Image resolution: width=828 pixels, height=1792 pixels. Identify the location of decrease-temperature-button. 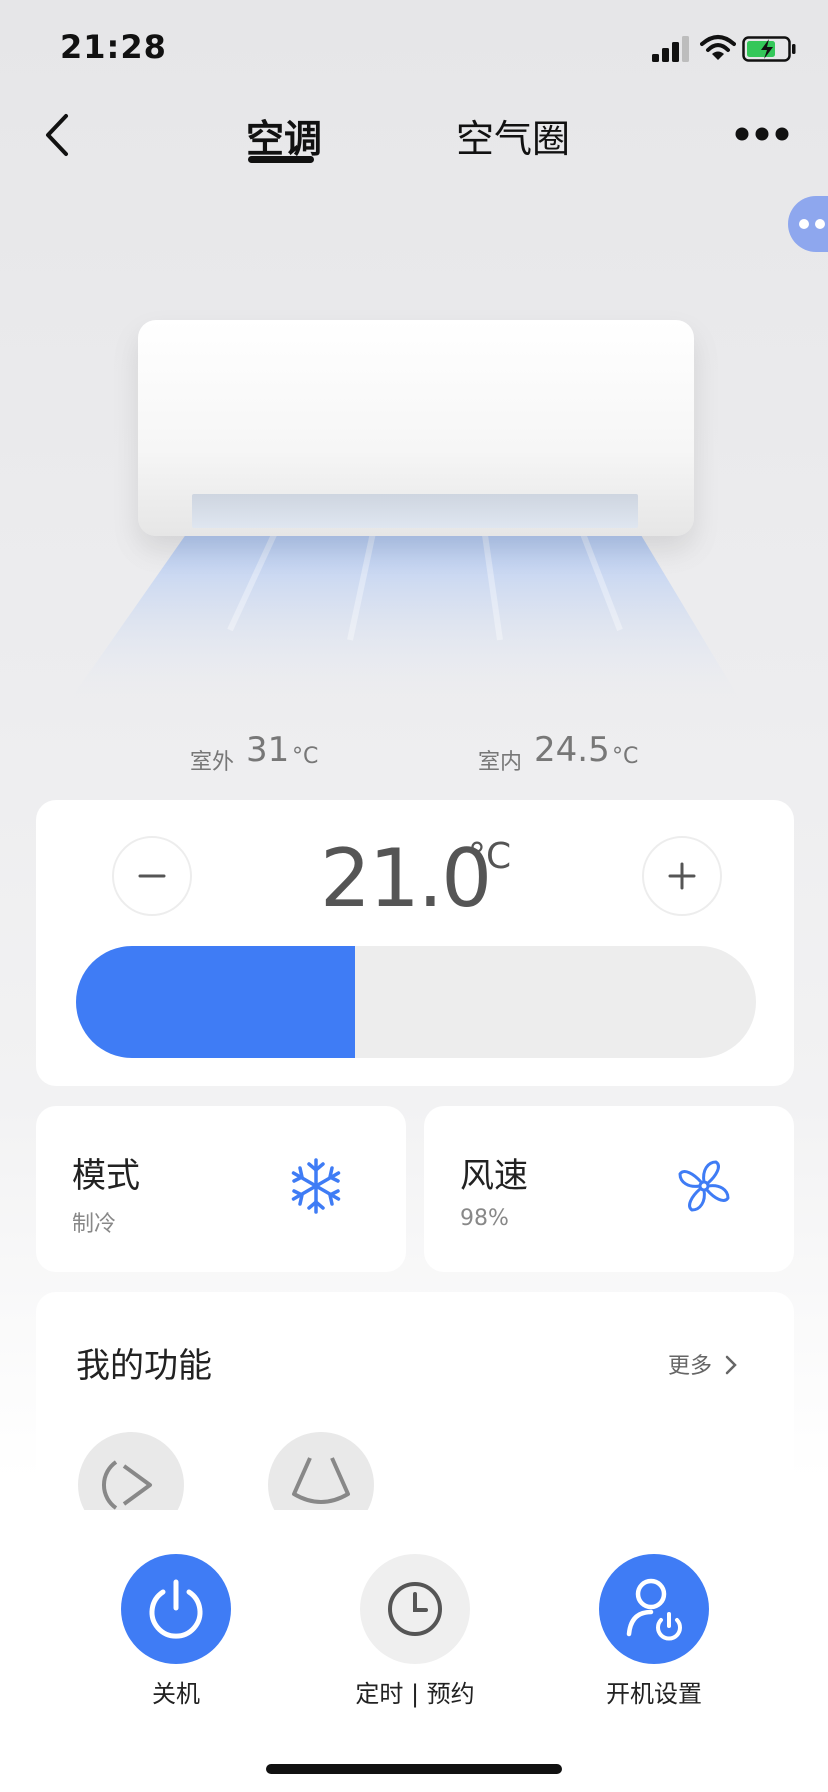
(152, 876).